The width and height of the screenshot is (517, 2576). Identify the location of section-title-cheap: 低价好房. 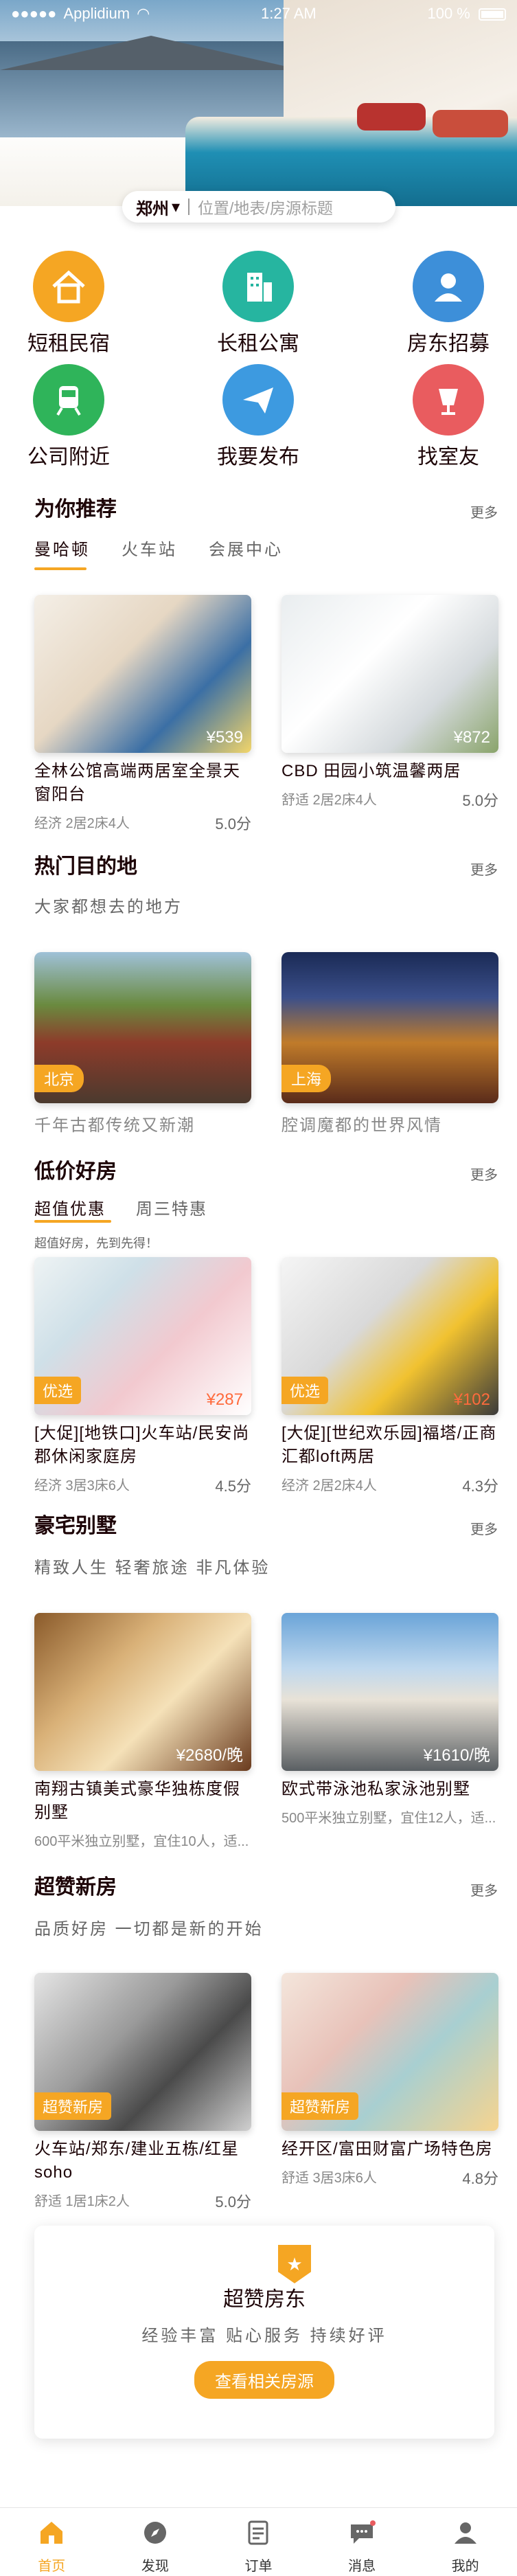
(75, 1171).